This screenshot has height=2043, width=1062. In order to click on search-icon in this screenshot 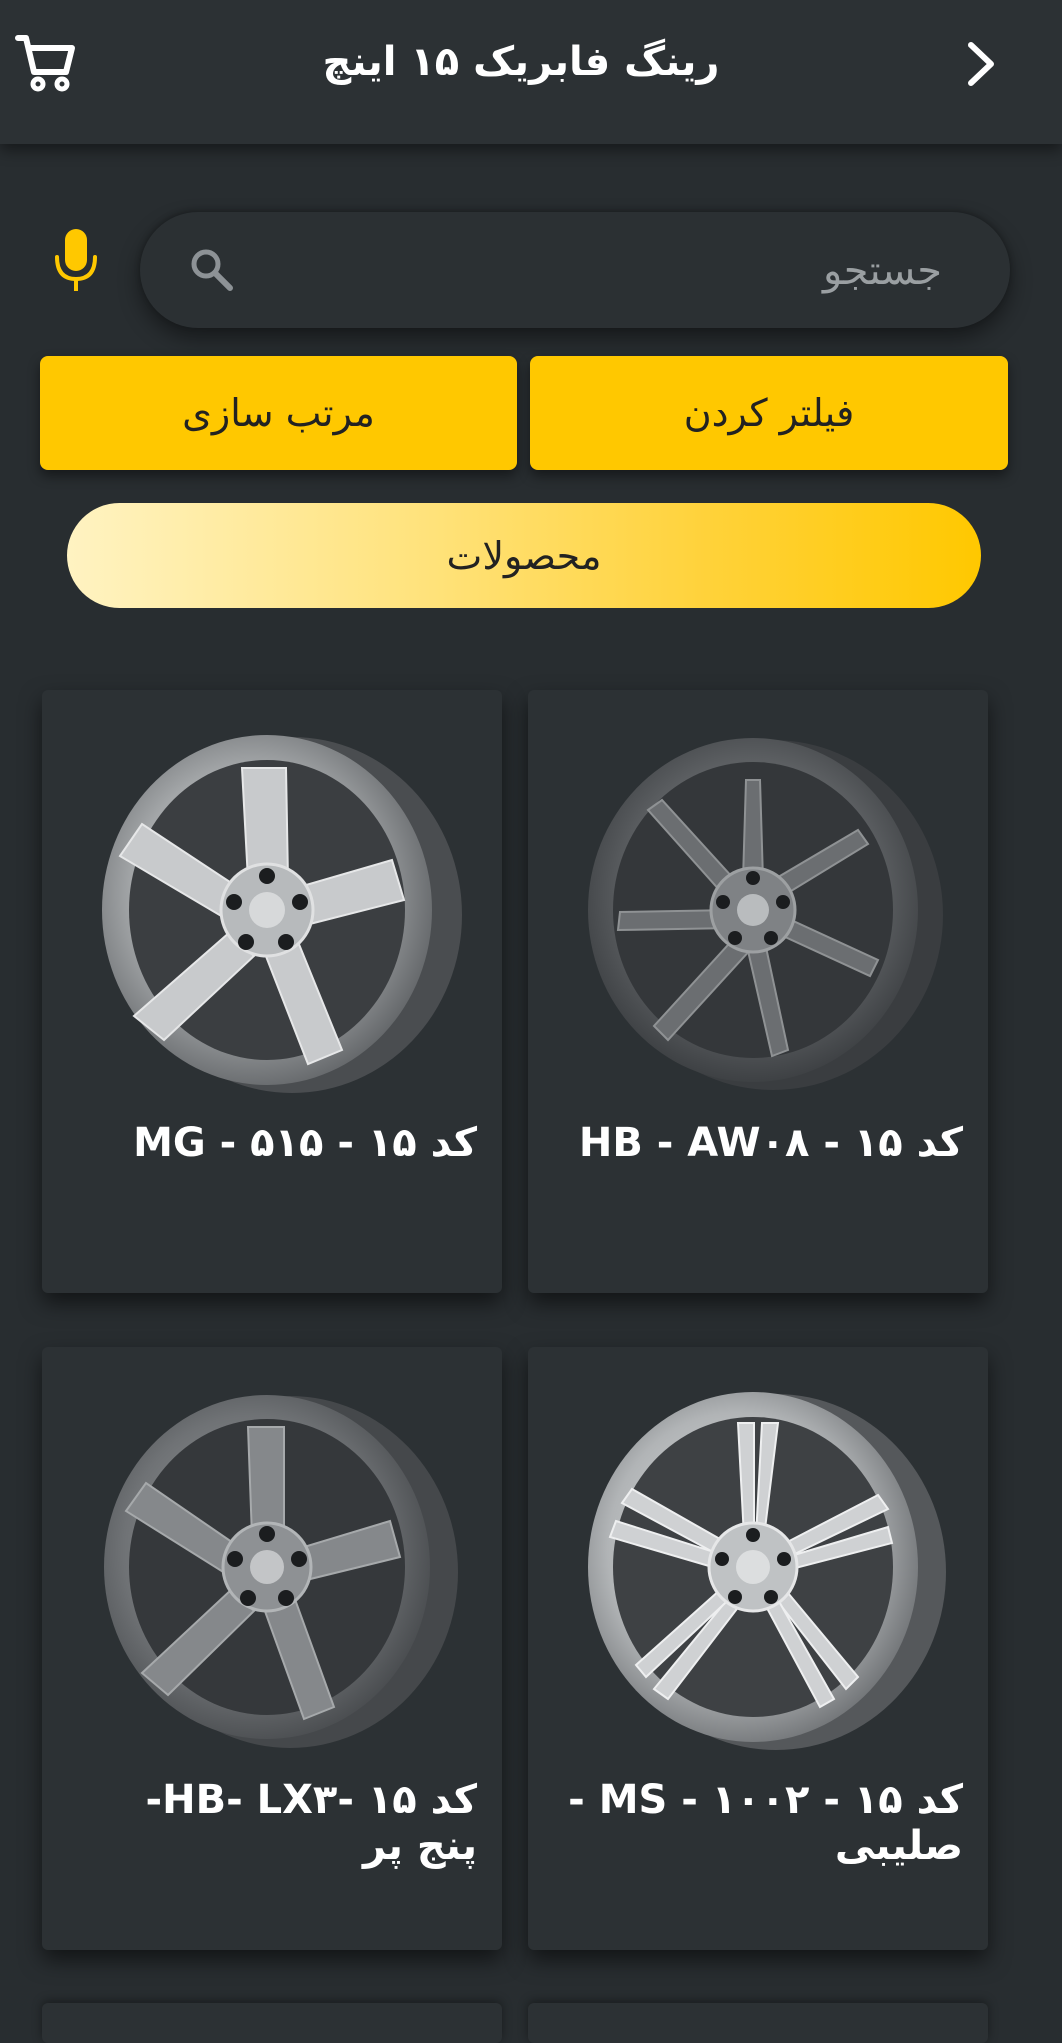, I will do `click(212, 270)`.